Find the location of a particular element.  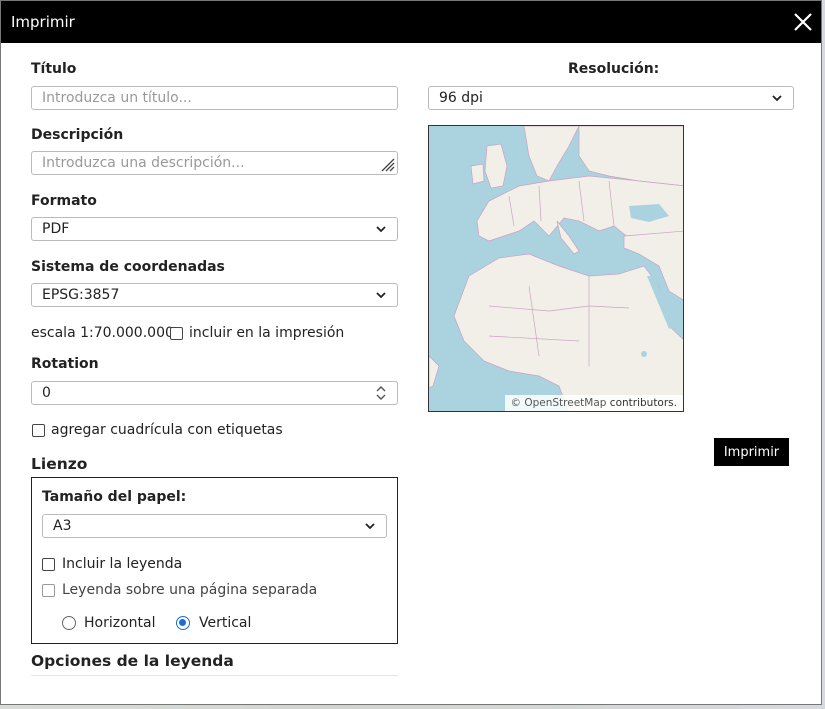

spinner-arrows-icon is located at coordinates (381, 393).